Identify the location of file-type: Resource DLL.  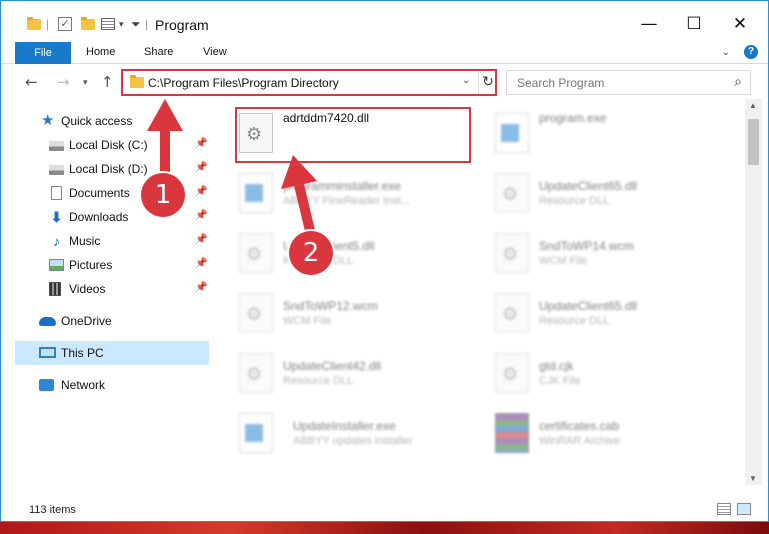
(574, 201).